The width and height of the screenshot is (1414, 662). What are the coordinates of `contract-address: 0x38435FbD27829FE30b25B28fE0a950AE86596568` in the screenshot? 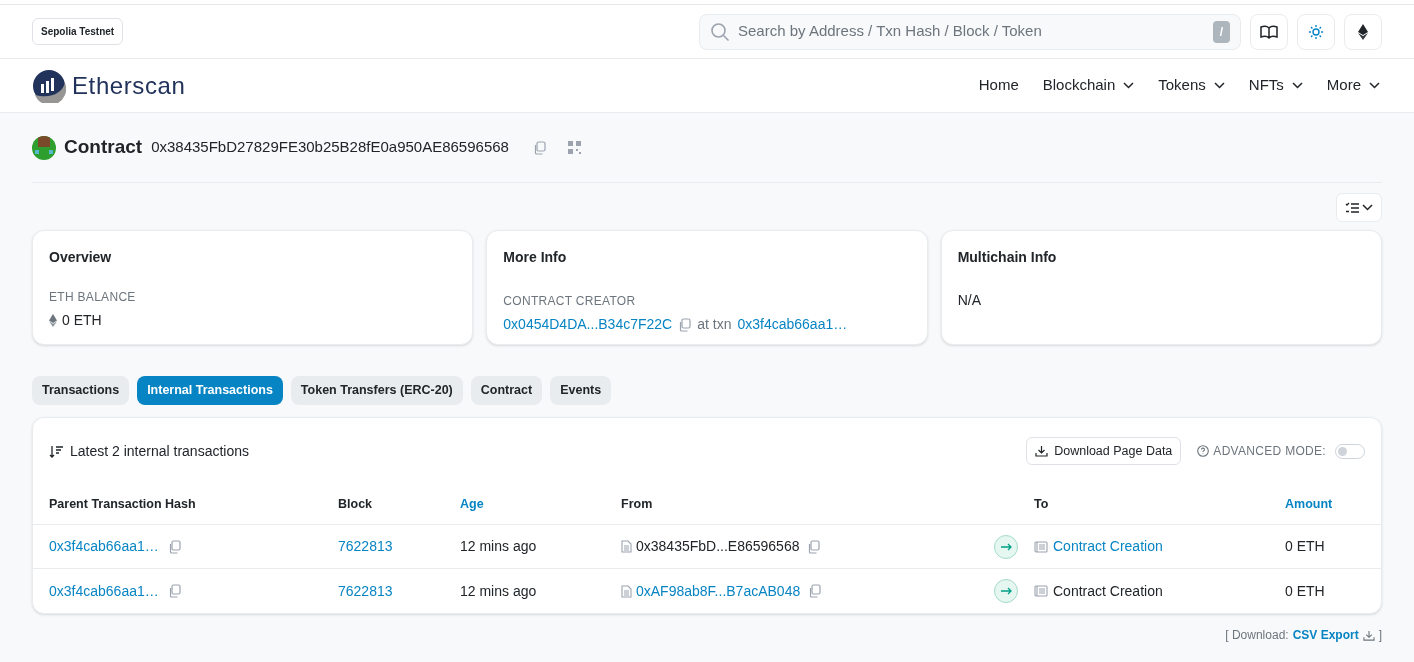 It's located at (330, 147).